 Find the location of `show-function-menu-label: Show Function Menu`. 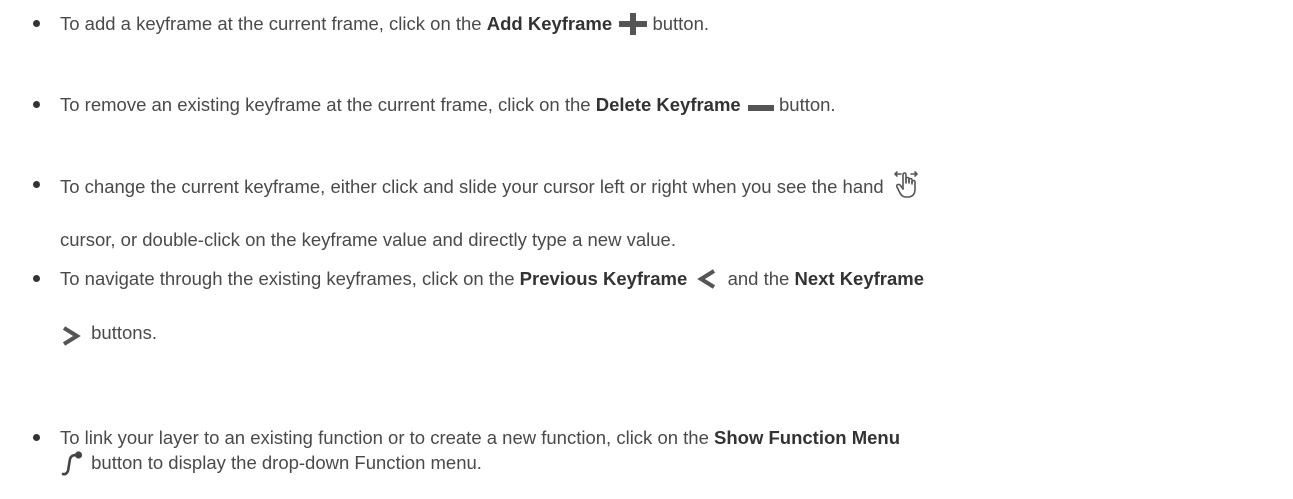

show-function-menu-label: Show Function Menu is located at coordinates (807, 437).